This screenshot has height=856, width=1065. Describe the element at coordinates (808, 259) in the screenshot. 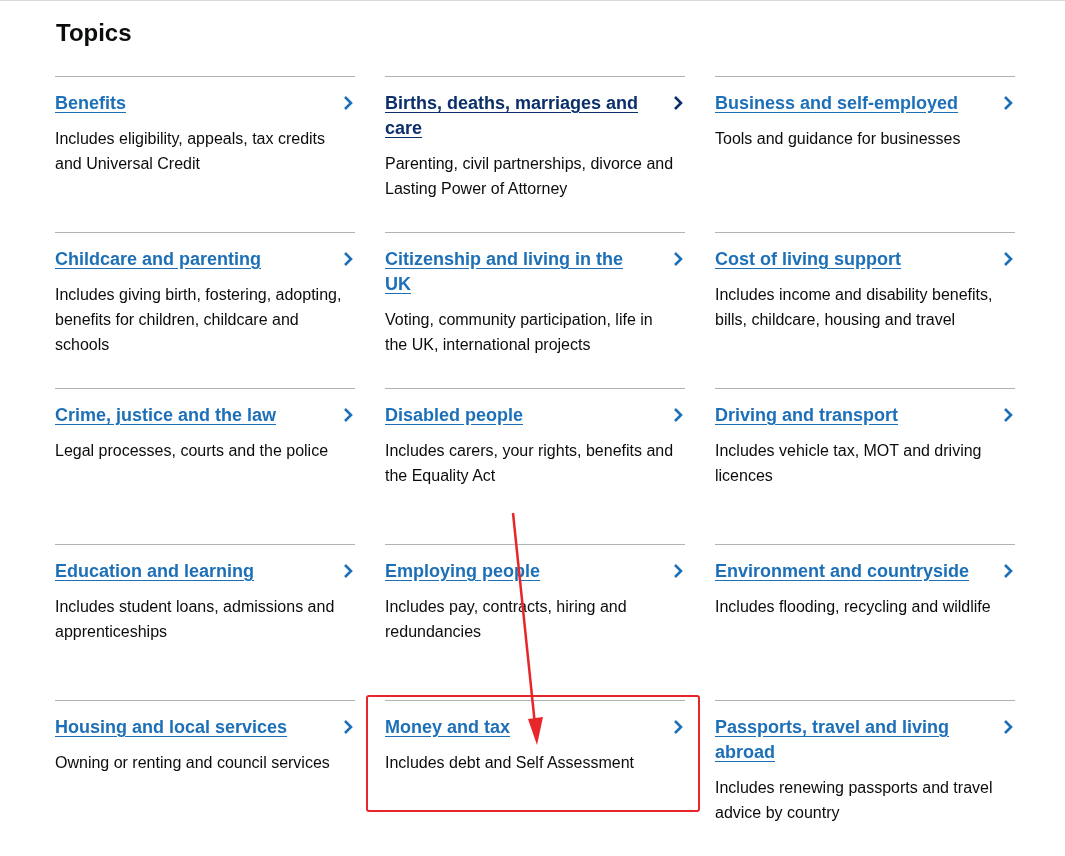

I see `topic-link: Cost of living support` at that location.